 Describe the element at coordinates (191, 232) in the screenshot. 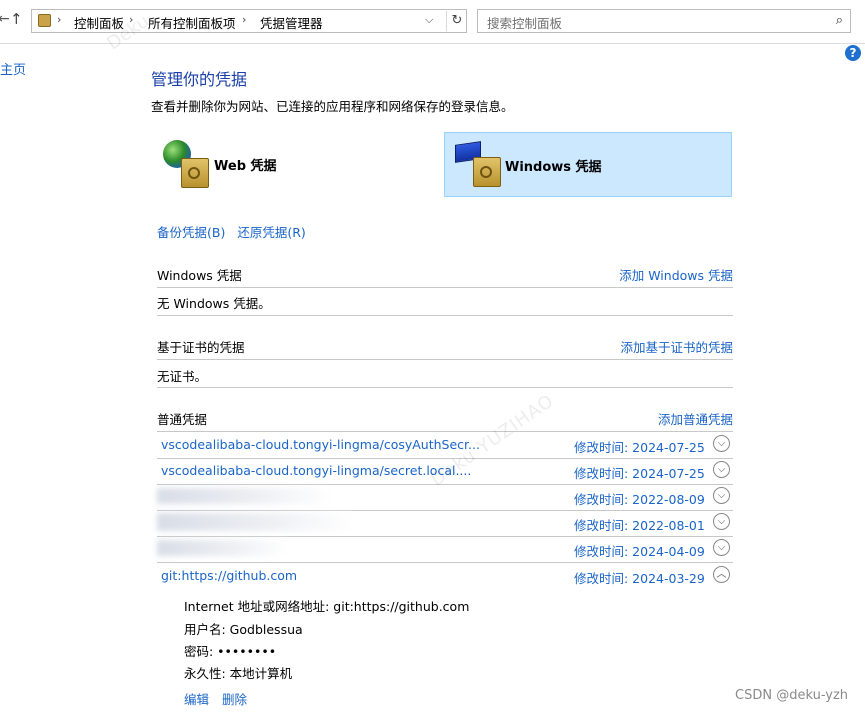

I see `backup-credentials-link: 备份凭据(B)` at that location.